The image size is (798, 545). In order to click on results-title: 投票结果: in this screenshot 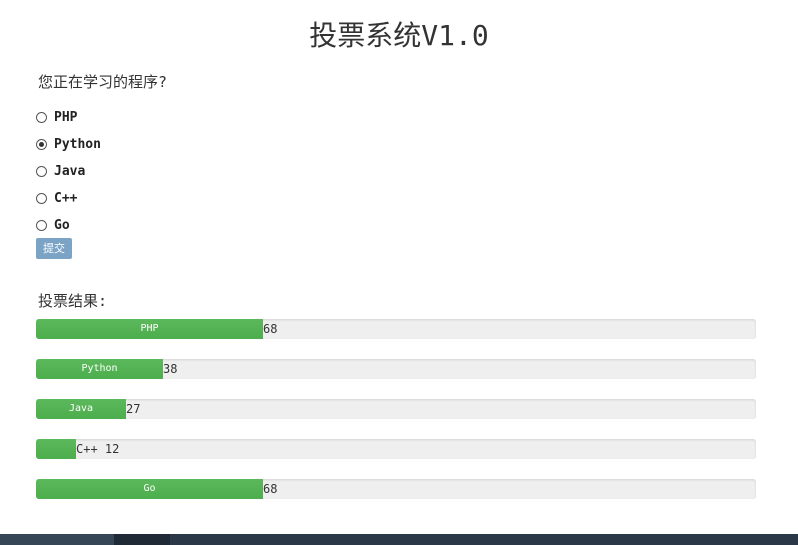, I will do `click(73, 301)`.